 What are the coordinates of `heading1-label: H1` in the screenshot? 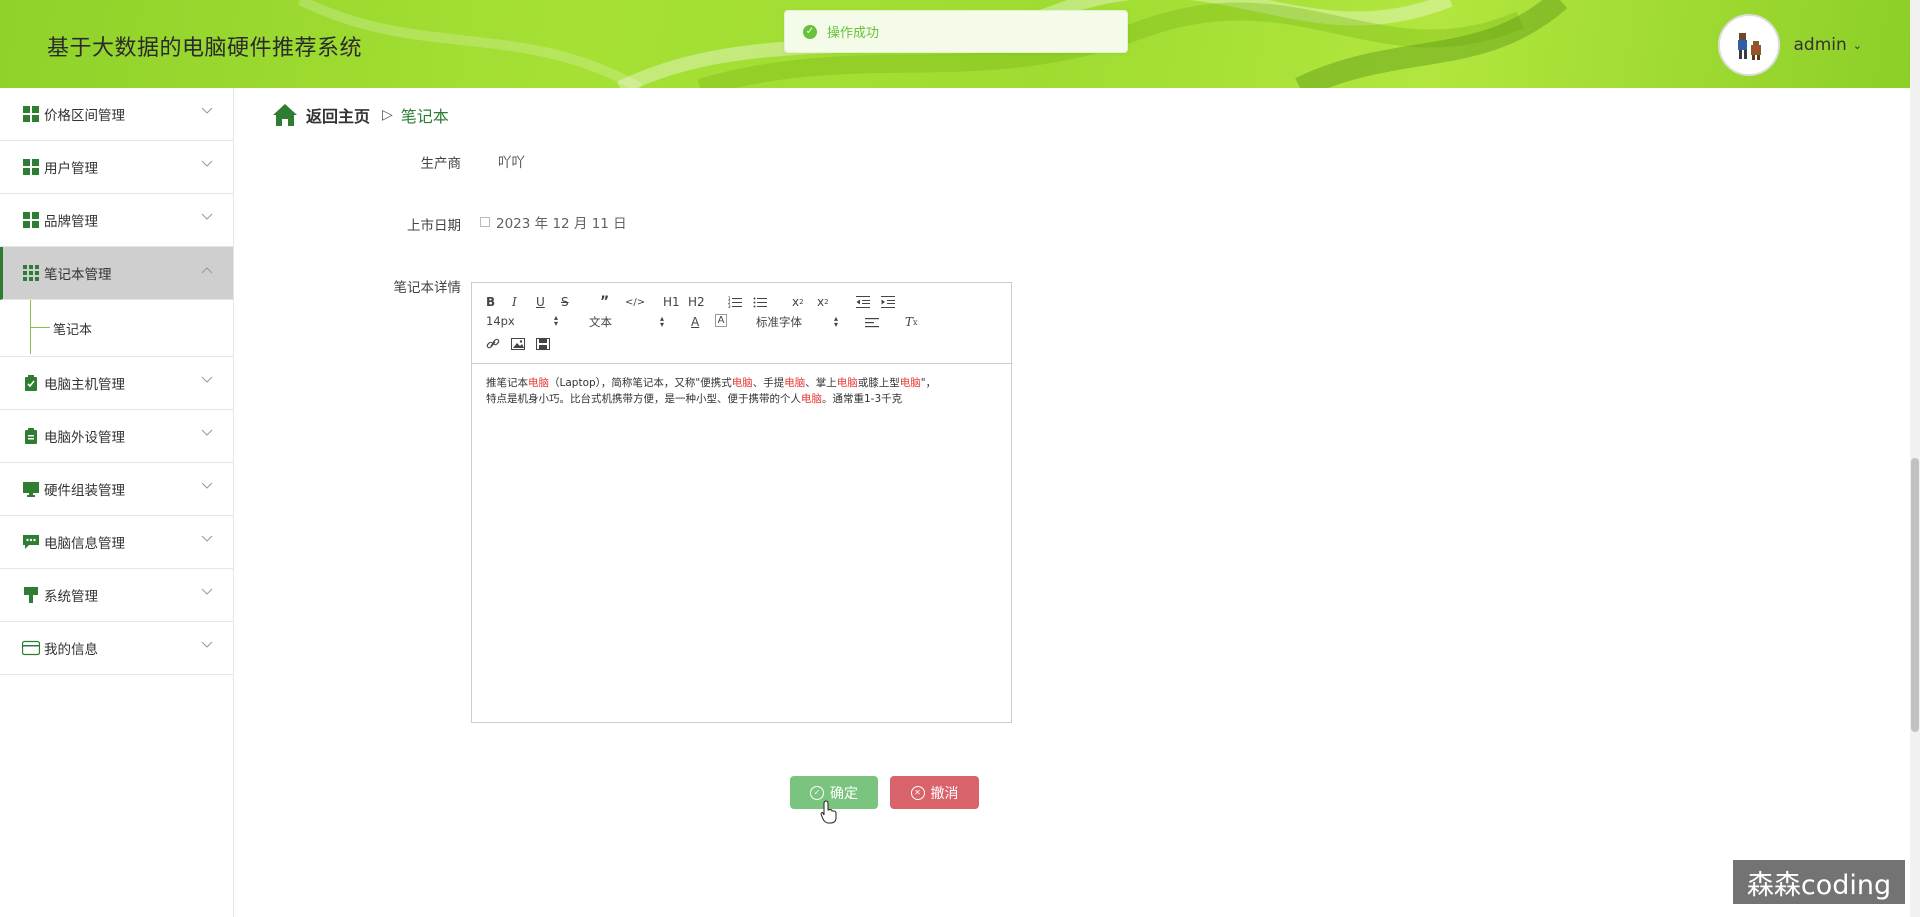 It's located at (671, 302).